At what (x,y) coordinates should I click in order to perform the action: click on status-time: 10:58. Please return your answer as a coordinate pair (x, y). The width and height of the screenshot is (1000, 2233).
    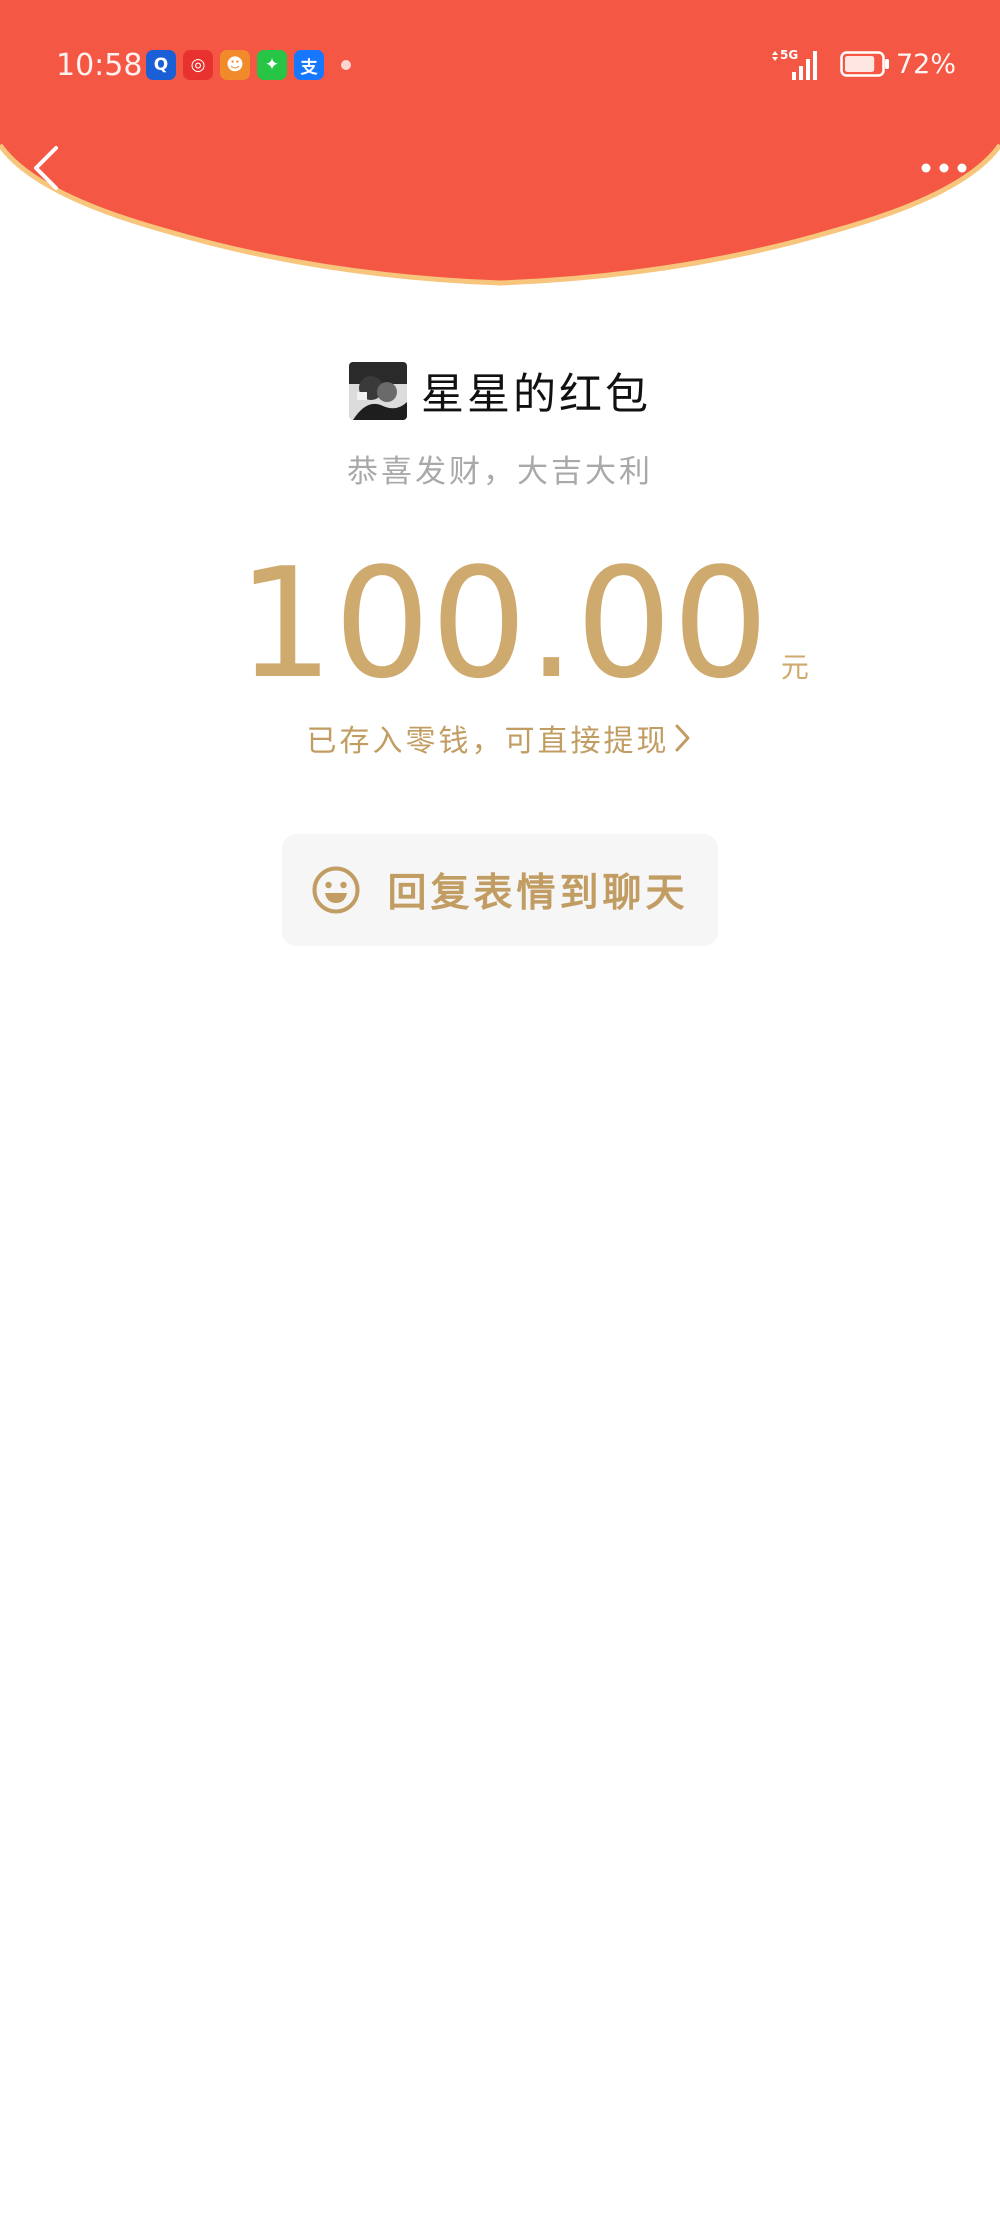
    Looking at the image, I should click on (99, 65).